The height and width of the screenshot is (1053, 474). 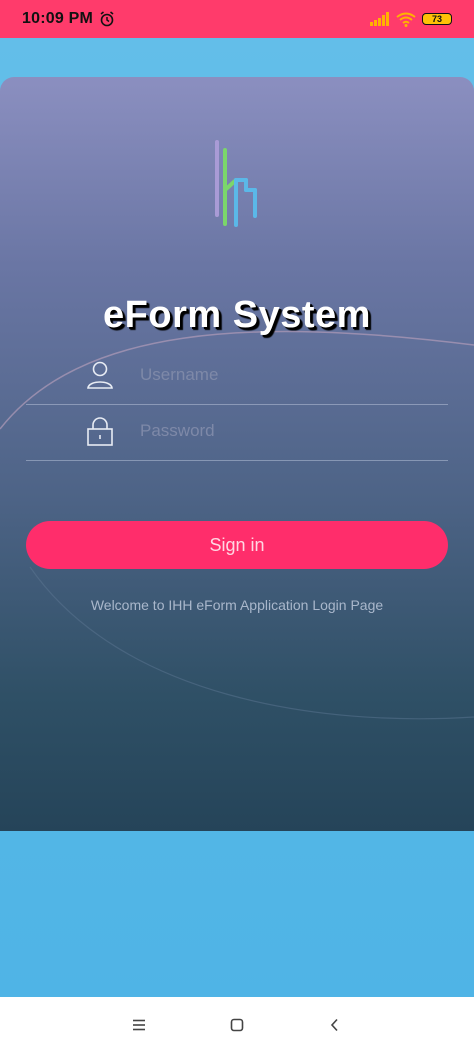 I want to click on battery-icon: 73, so click(x=437, y=19).